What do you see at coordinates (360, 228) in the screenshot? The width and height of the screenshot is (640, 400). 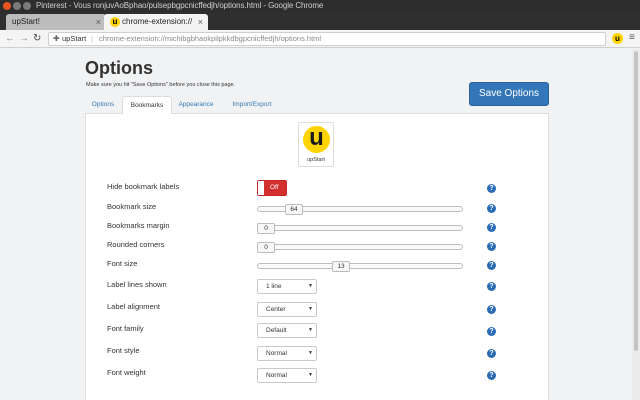 I see `bookmarks-margin-slider: 0` at bounding box center [360, 228].